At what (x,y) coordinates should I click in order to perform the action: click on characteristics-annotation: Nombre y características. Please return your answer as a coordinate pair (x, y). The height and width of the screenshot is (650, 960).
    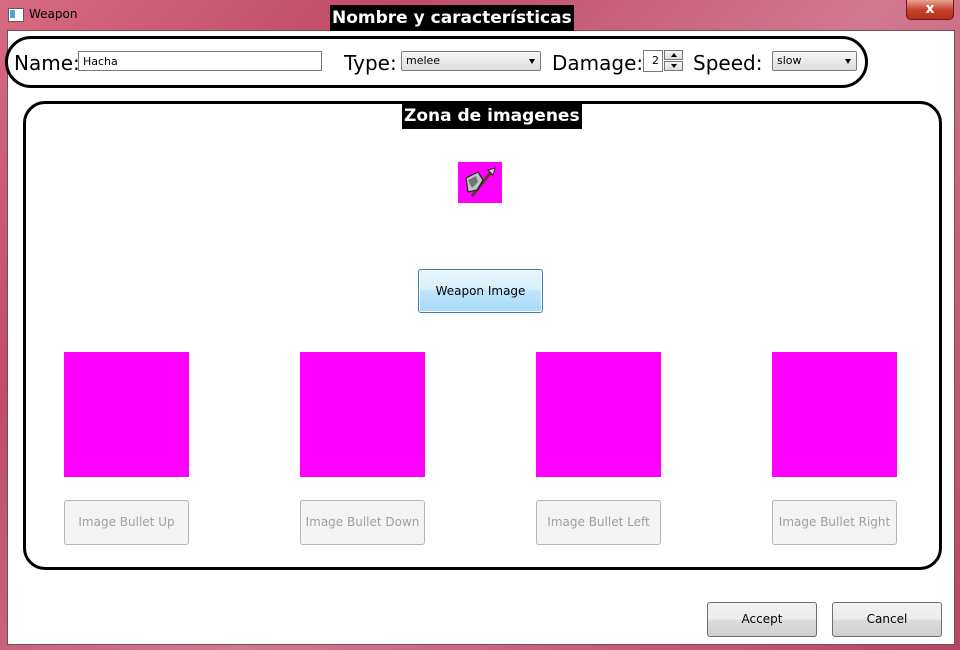
    Looking at the image, I should click on (452, 18).